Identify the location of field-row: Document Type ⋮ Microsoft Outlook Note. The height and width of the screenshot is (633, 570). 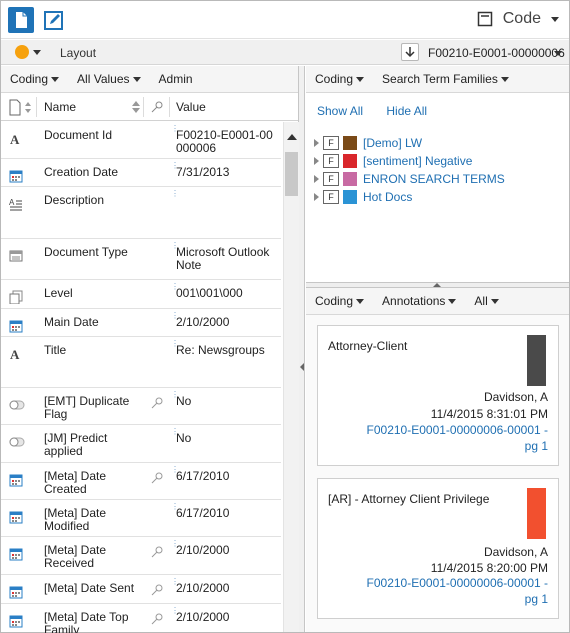
(141, 259).